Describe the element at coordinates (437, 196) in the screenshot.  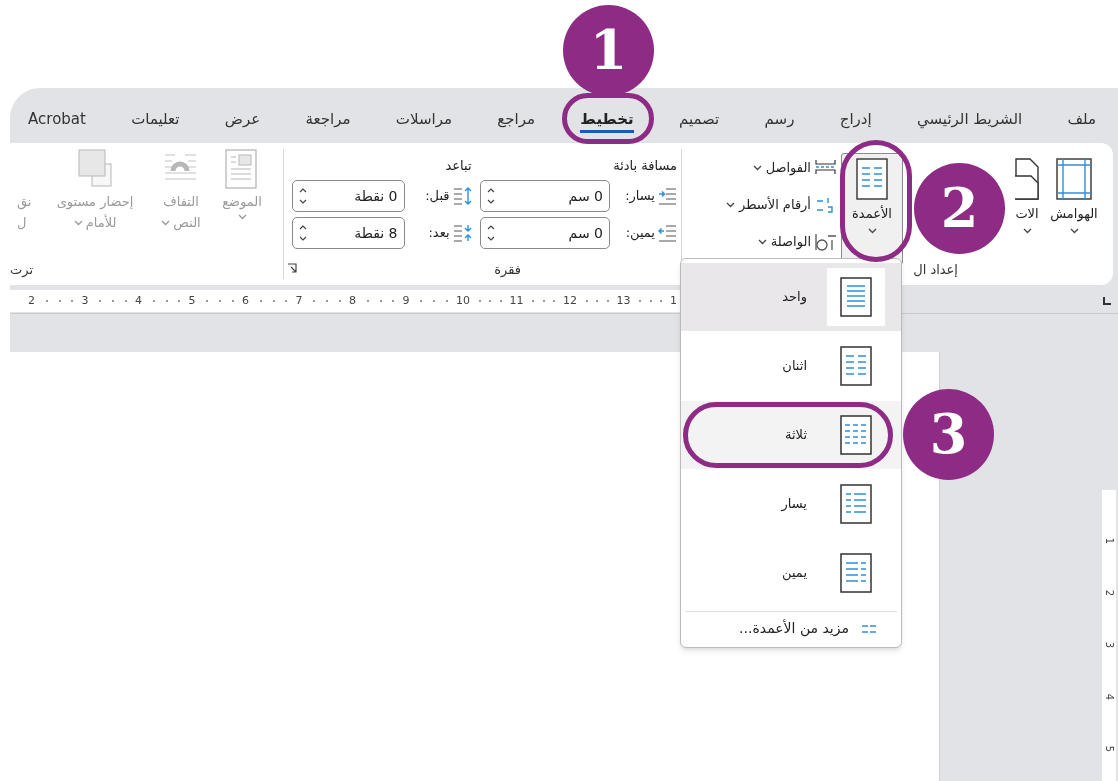
I see `field-label: قبل:` at that location.